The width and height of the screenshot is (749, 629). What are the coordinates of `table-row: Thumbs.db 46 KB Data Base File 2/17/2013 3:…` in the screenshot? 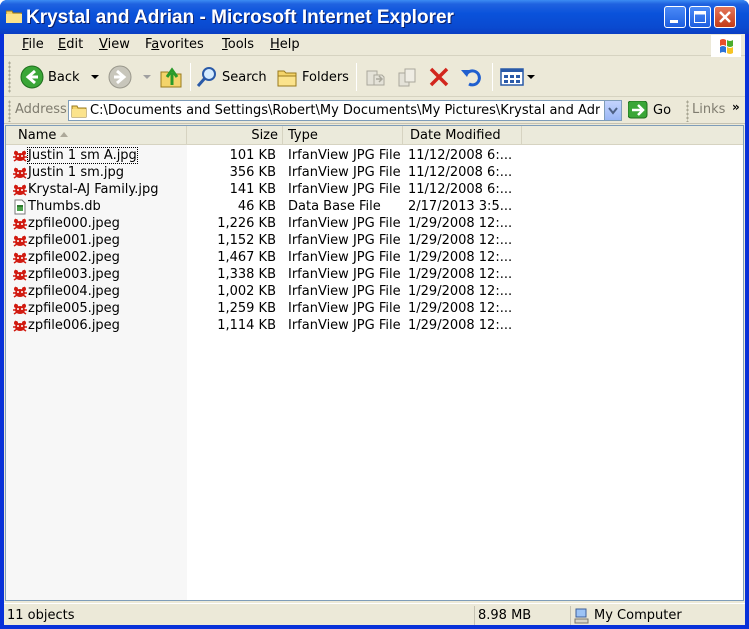 It's located at (374, 206).